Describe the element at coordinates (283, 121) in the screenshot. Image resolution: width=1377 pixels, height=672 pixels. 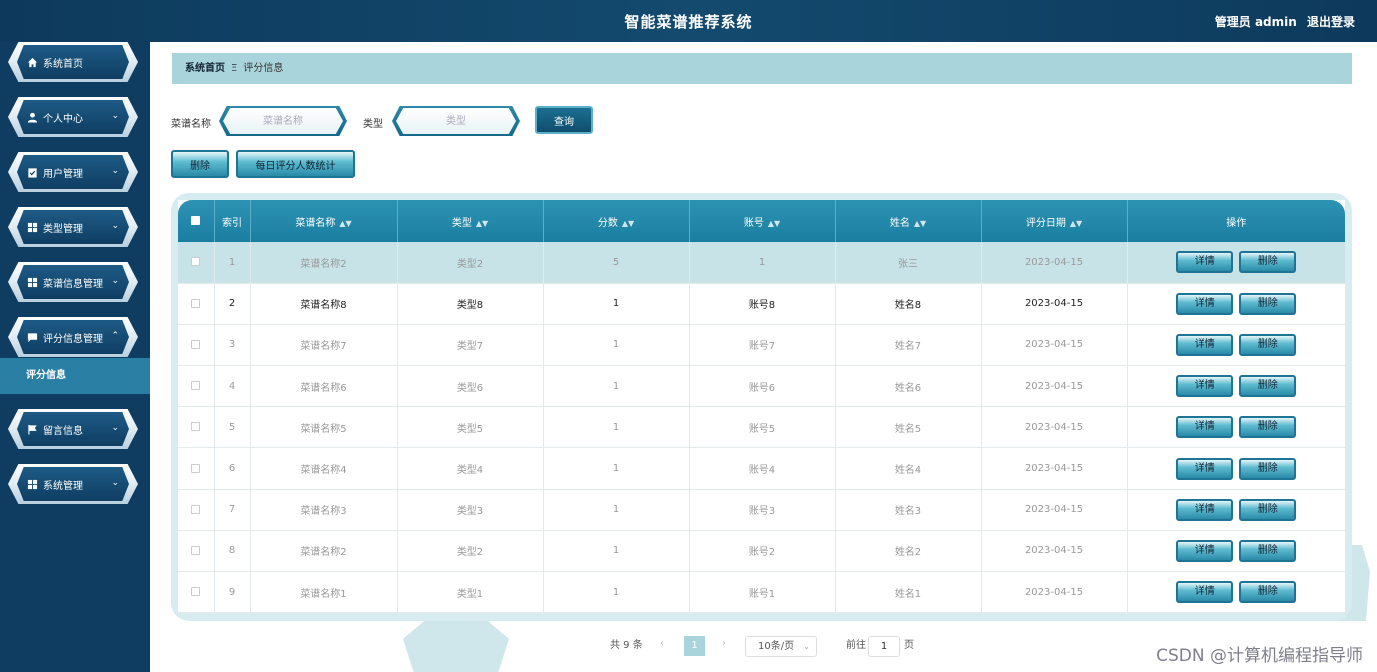
I see `recipe-name-input` at that location.